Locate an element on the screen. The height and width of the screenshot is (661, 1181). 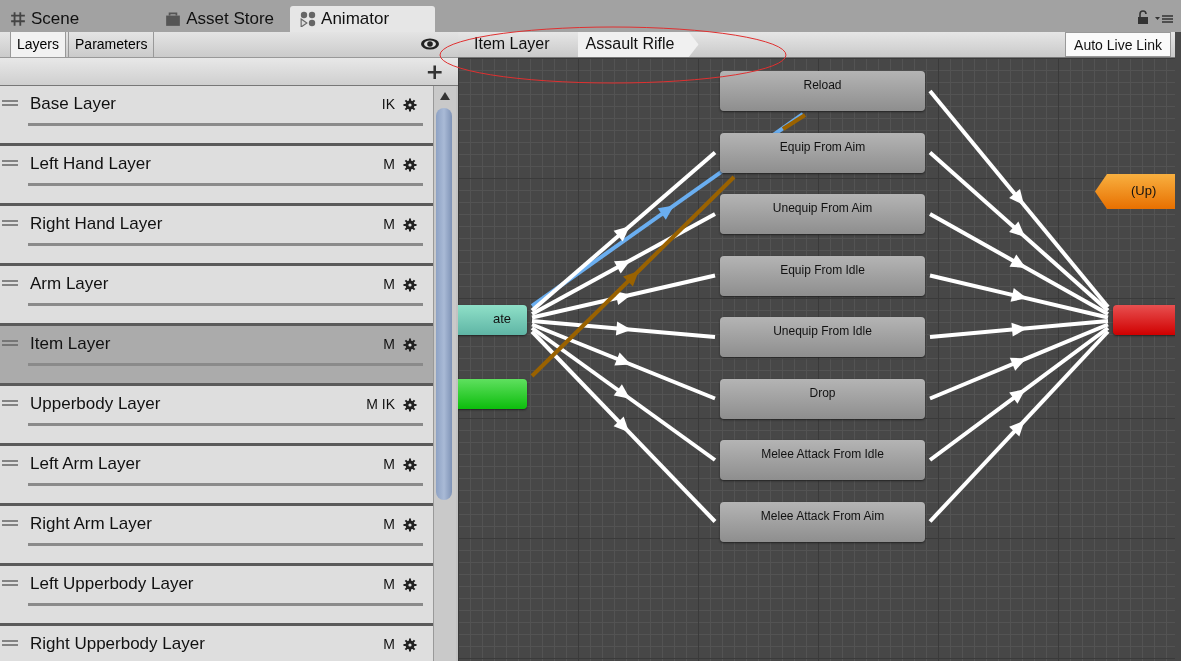
layer-item: Right Upperbody Layer M is located at coordinates (216, 643).